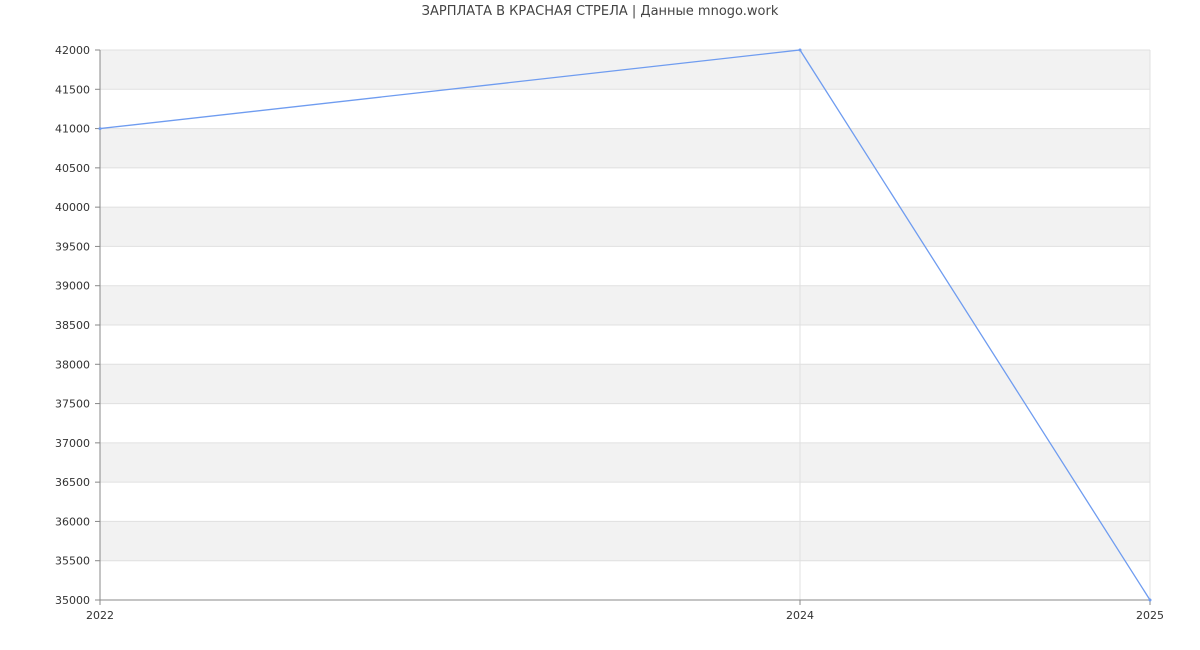  I want to click on x-tick-label: 2022, so click(100, 615).